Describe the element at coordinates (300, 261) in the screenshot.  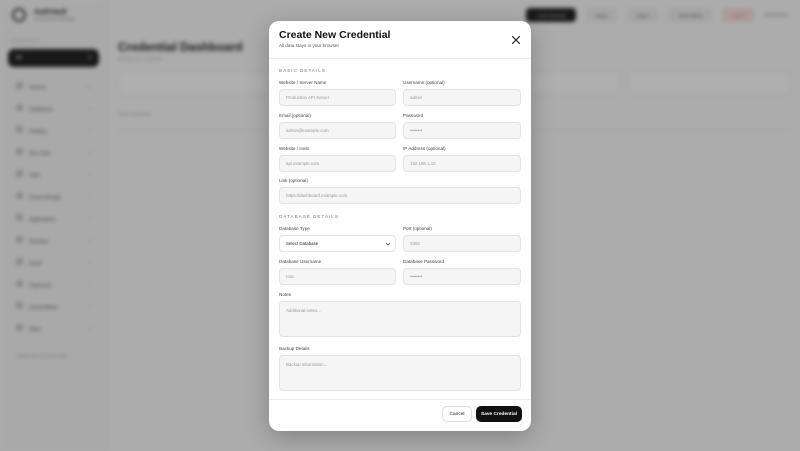
I see `db-username-label: Database Username` at that location.